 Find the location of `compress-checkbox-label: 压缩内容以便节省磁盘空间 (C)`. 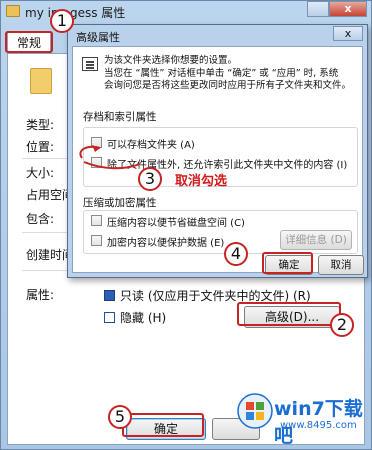

compress-checkbox-label: 压缩内容以便节省磁盘空间 (C) is located at coordinates (176, 223).